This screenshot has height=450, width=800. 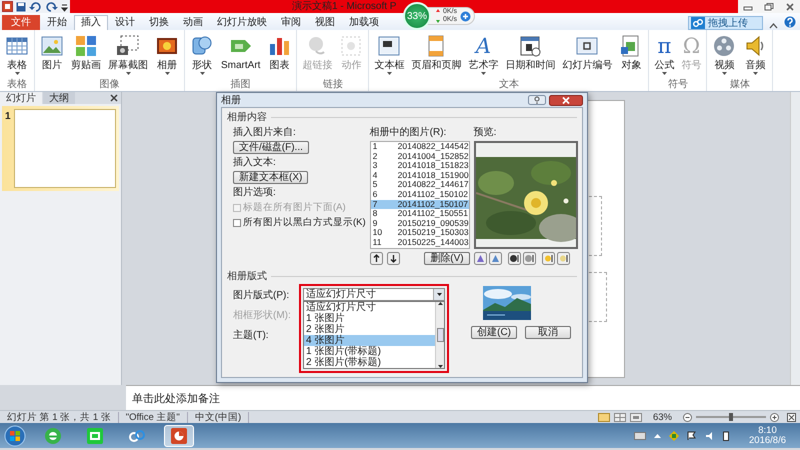 What do you see at coordinates (769, 6) in the screenshot?
I see `restore-icon` at bounding box center [769, 6].